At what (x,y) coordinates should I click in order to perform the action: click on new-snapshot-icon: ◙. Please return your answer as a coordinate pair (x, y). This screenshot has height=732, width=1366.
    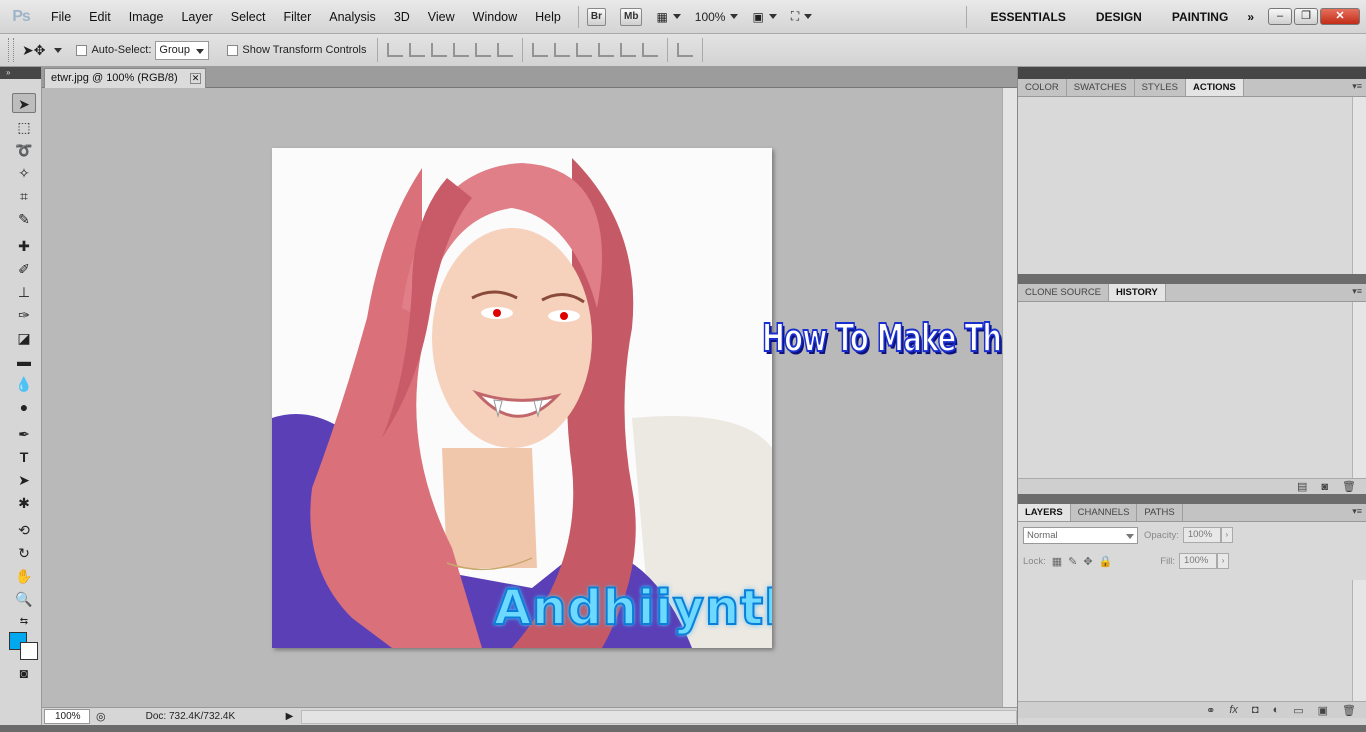
    Looking at the image, I should click on (1324, 487).